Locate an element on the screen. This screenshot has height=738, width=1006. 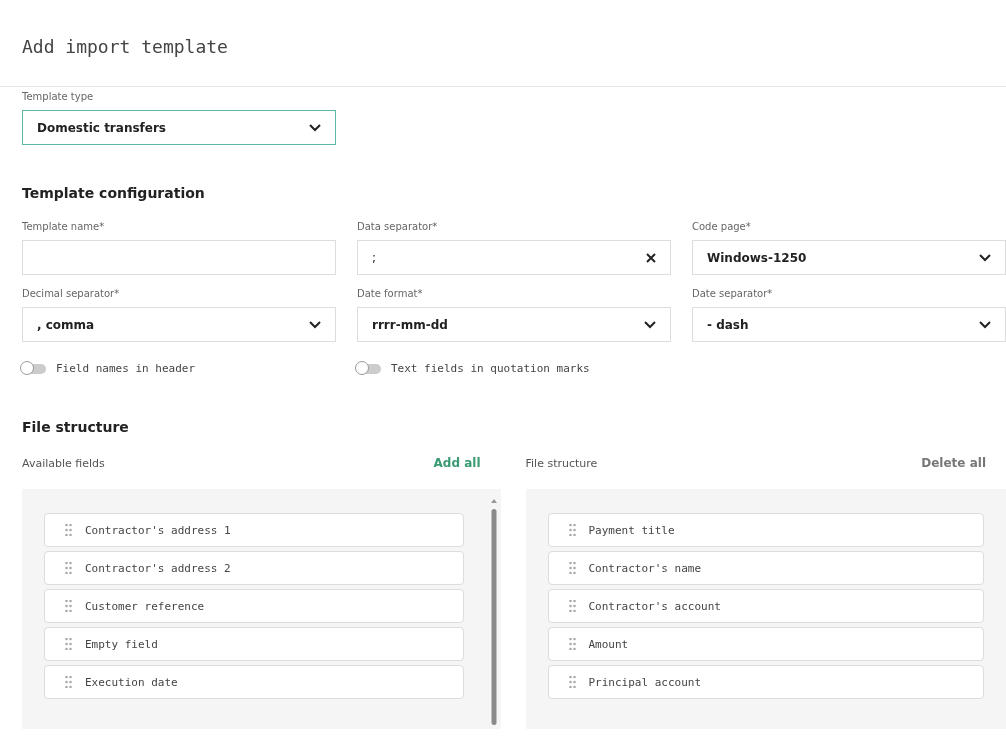
section-heading: Template configuration is located at coordinates (114, 193).